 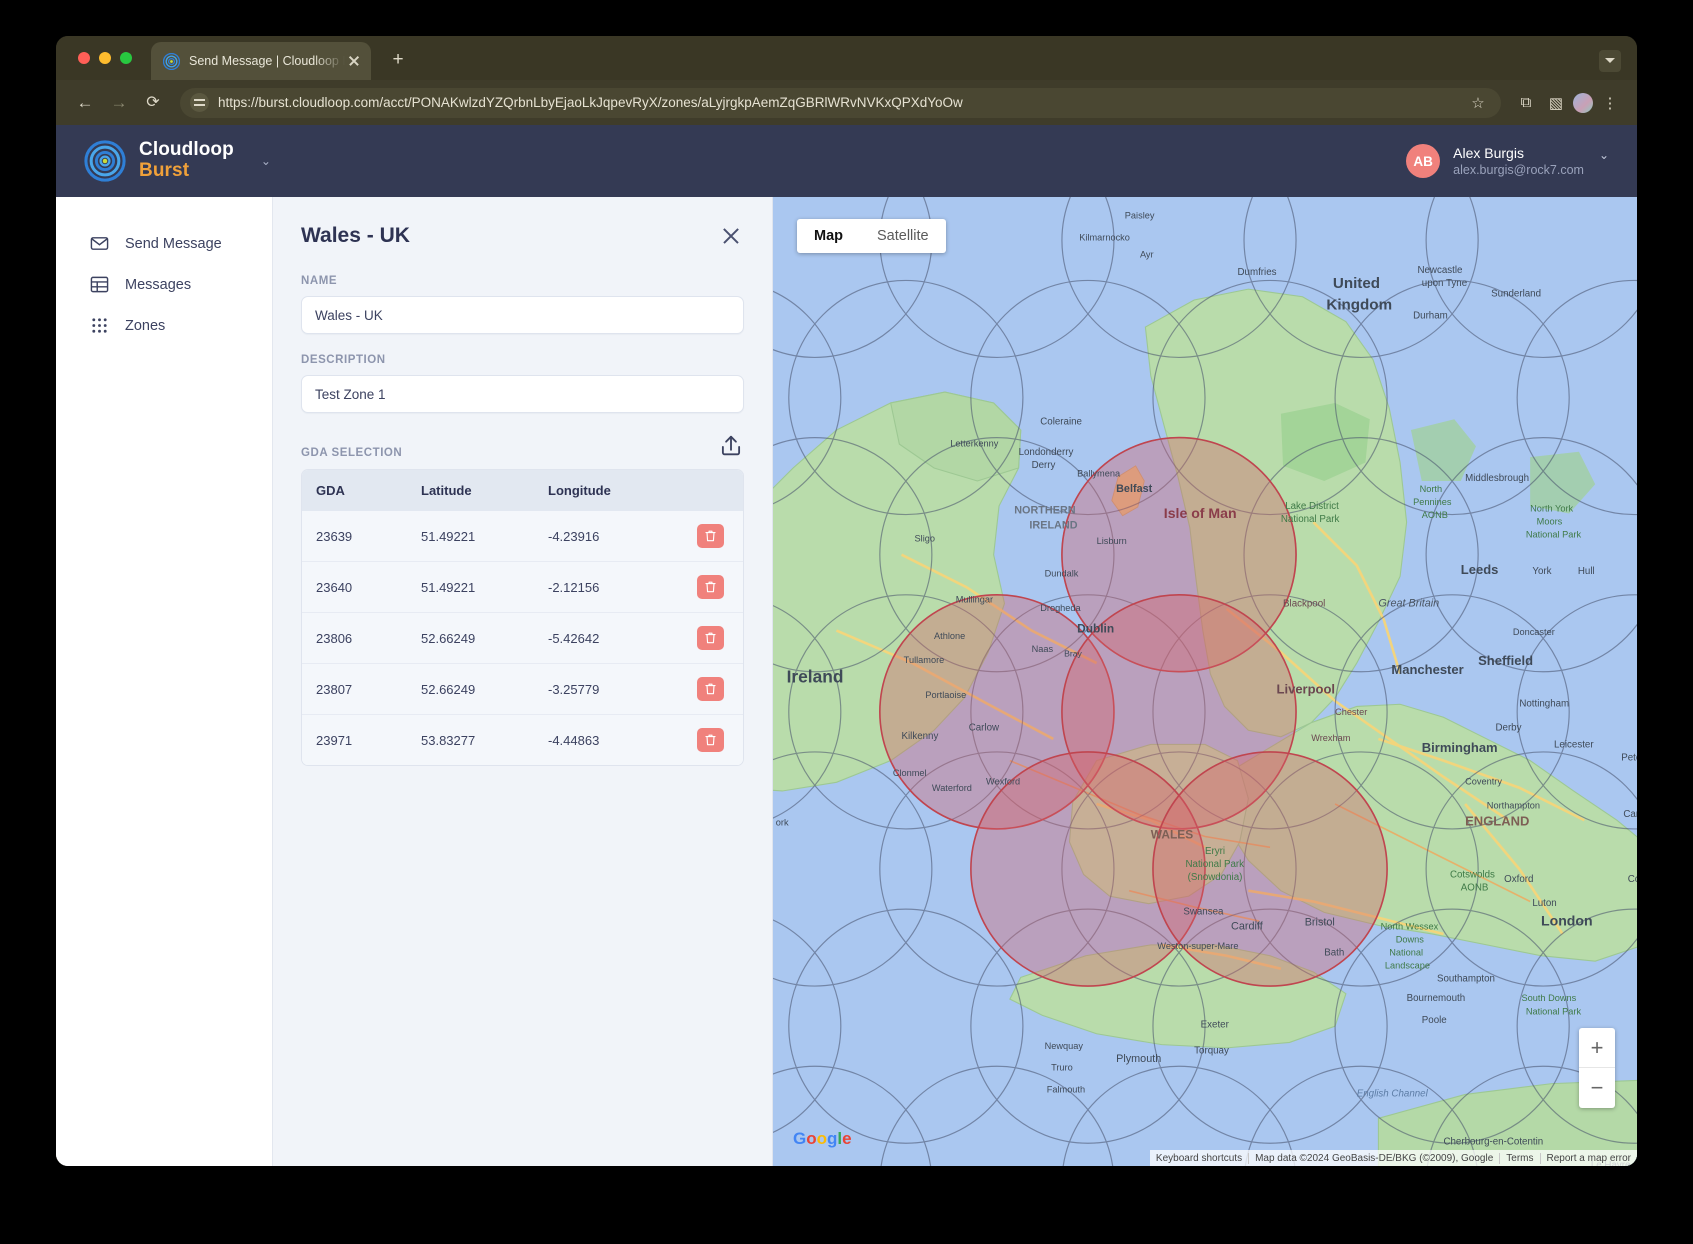 I want to click on svg-text: Coleraine, so click(x=1061, y=422).